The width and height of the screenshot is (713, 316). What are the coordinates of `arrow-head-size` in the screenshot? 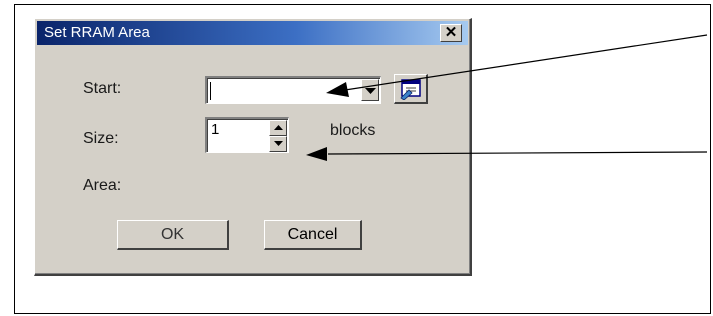 It's located at (316, 154).